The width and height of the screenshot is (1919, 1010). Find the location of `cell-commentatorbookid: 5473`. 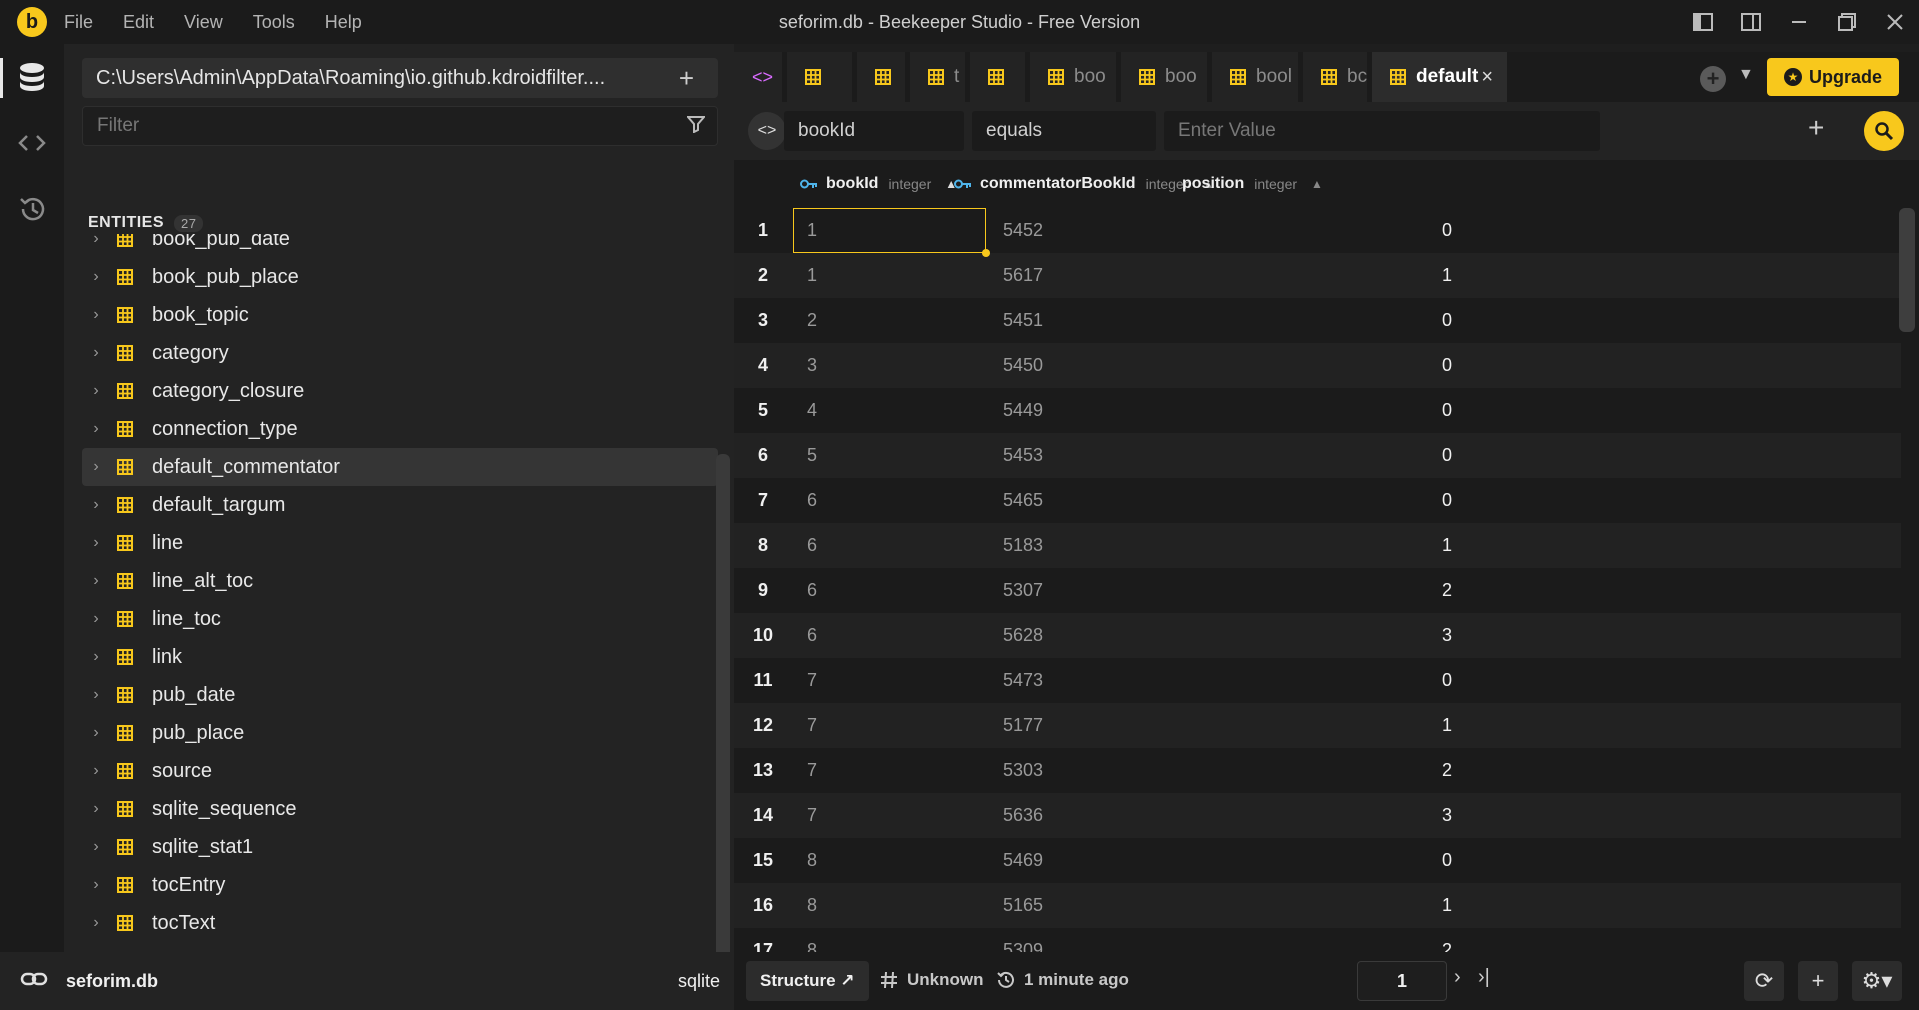

cell-commentatorbookid: 5473 is located at coordinates (1023, 680).